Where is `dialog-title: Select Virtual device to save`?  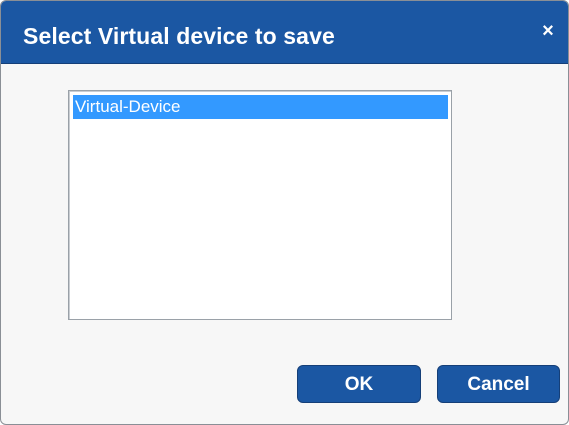 dialog-title: Select Virtual device to save is located at coordinates (179, 36).